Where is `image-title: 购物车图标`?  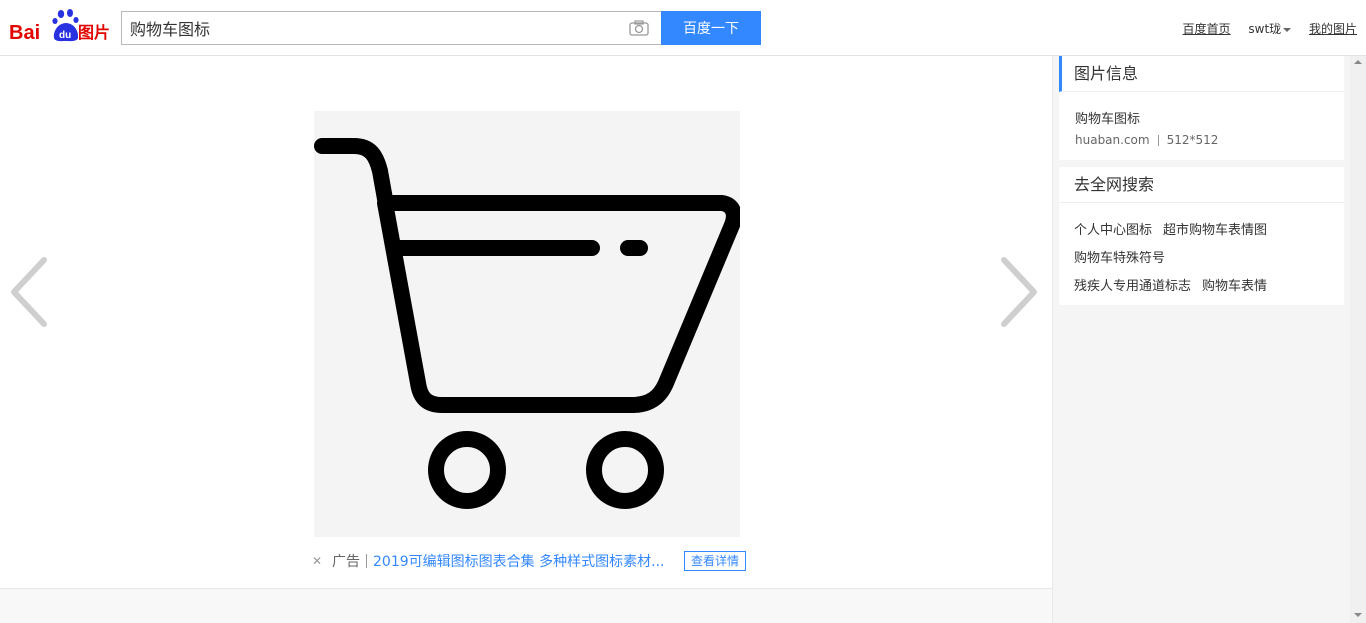
image-title: 购物车图标 is located at coordinates (1108, 119).